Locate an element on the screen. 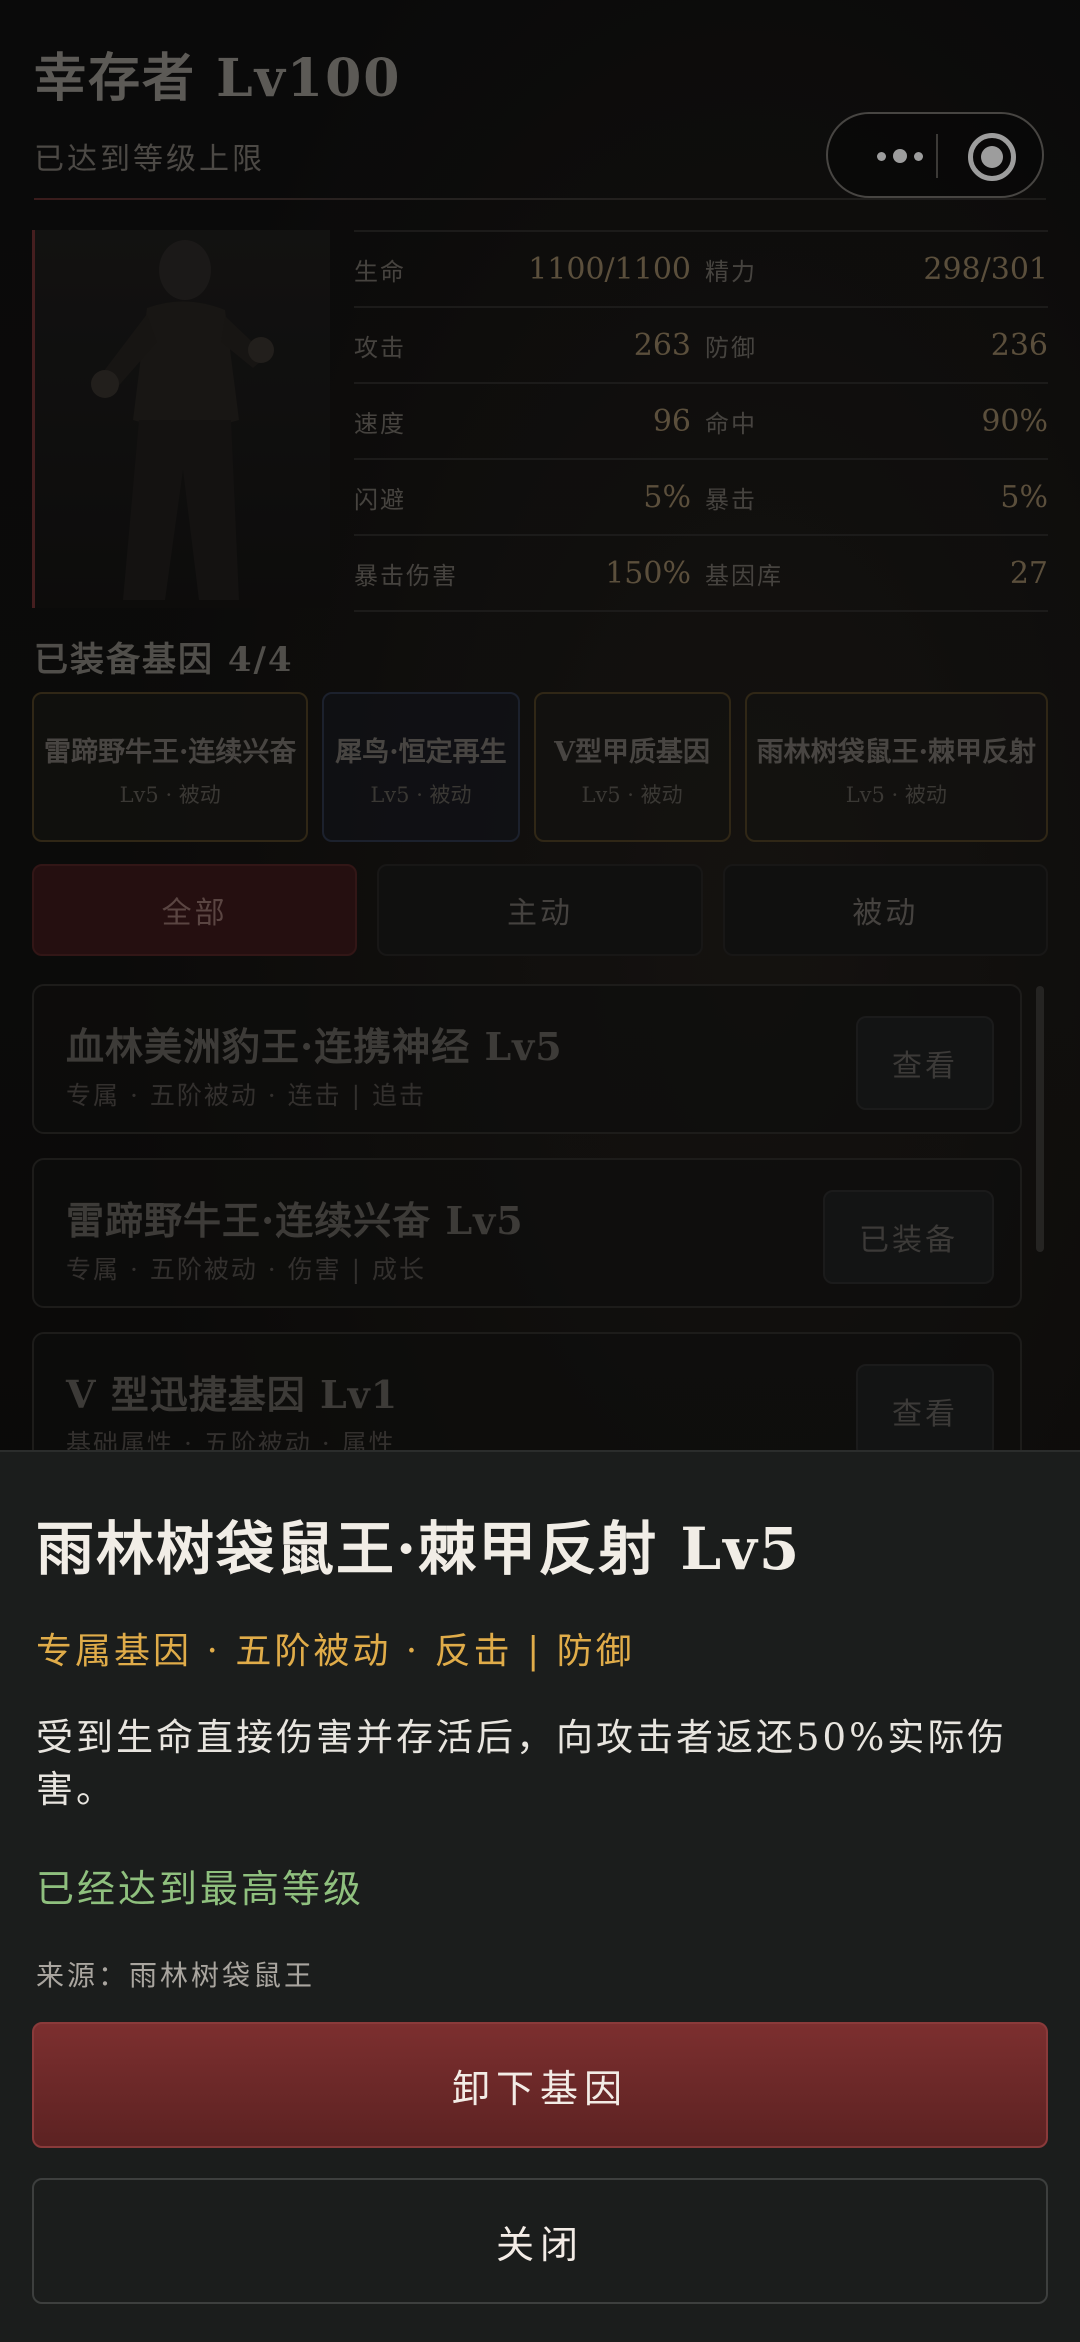 This screenshot has width=1080, height=2342. close-button: 关闭 is located at coordinates (540, 2241).